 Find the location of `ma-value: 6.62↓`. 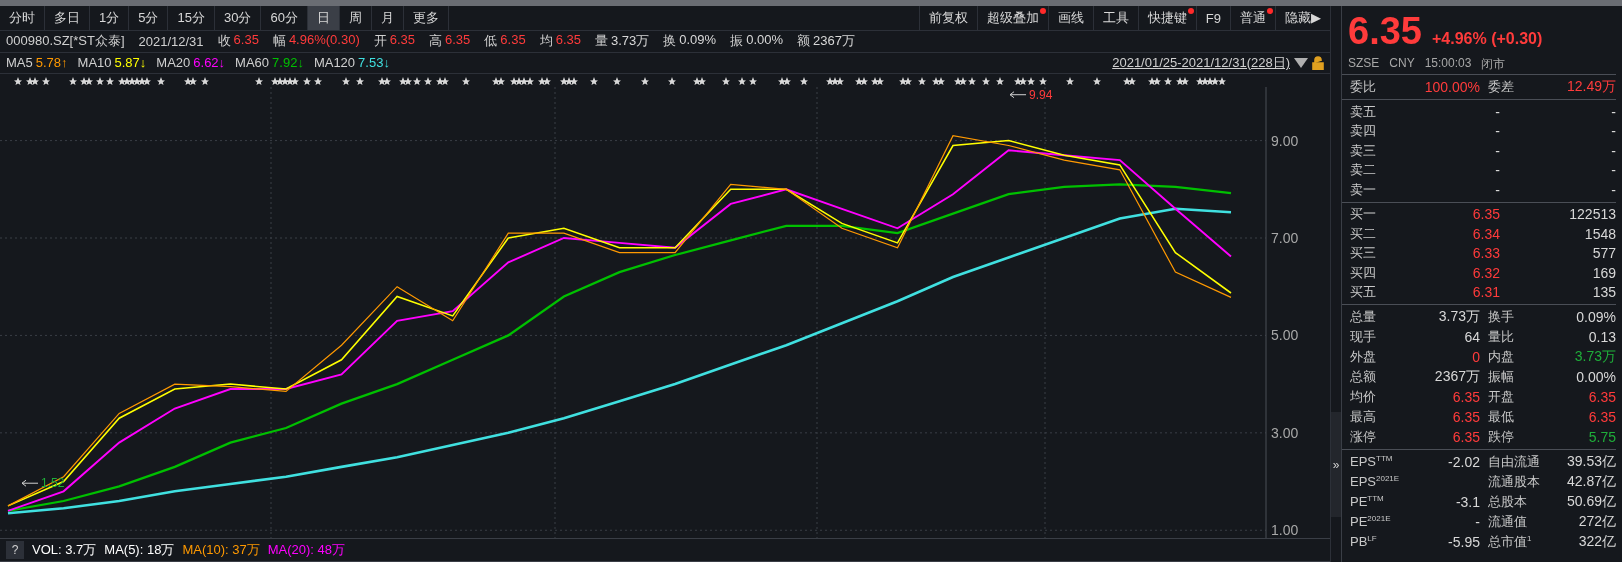

ma-value: 6.62↓ is located at coordinates (209, 63).